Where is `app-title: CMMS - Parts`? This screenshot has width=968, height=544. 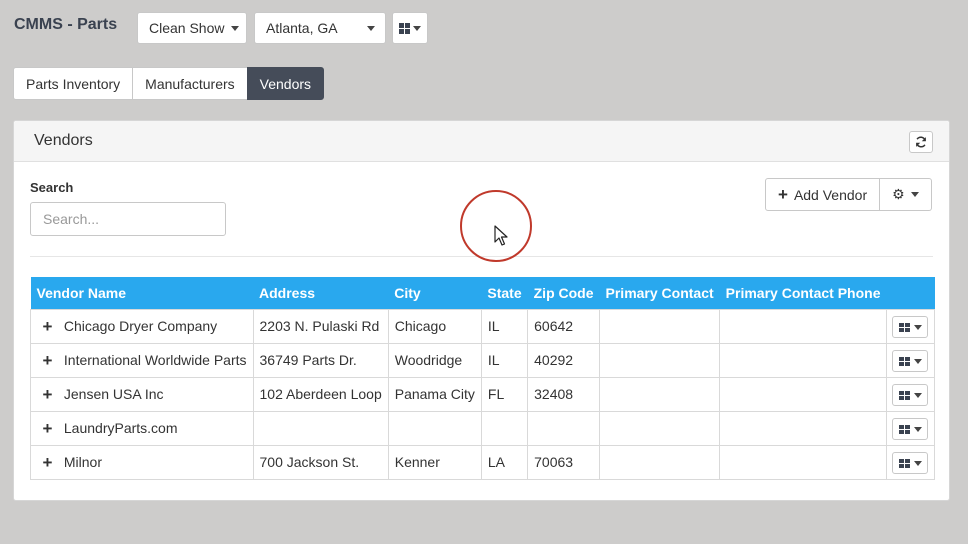 app-title: CMMS - Parts is located at coordinates (66, 24).